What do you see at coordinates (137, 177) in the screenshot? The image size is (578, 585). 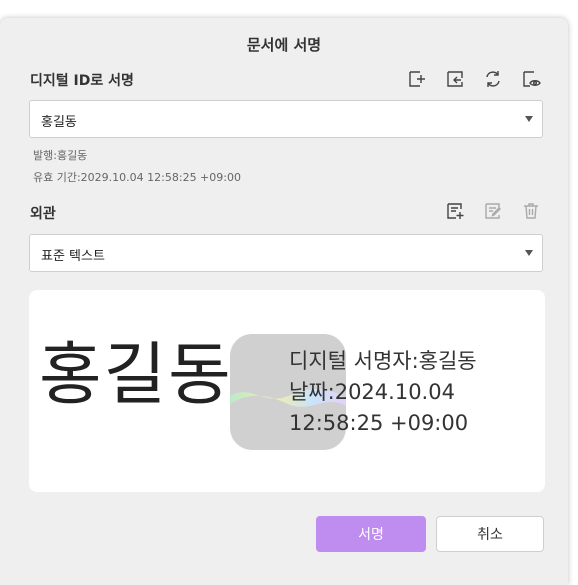 I see `validity-text: 유효 기간:2029.10.04 12:58:25 +09:00` at bounding box center [137, 177].